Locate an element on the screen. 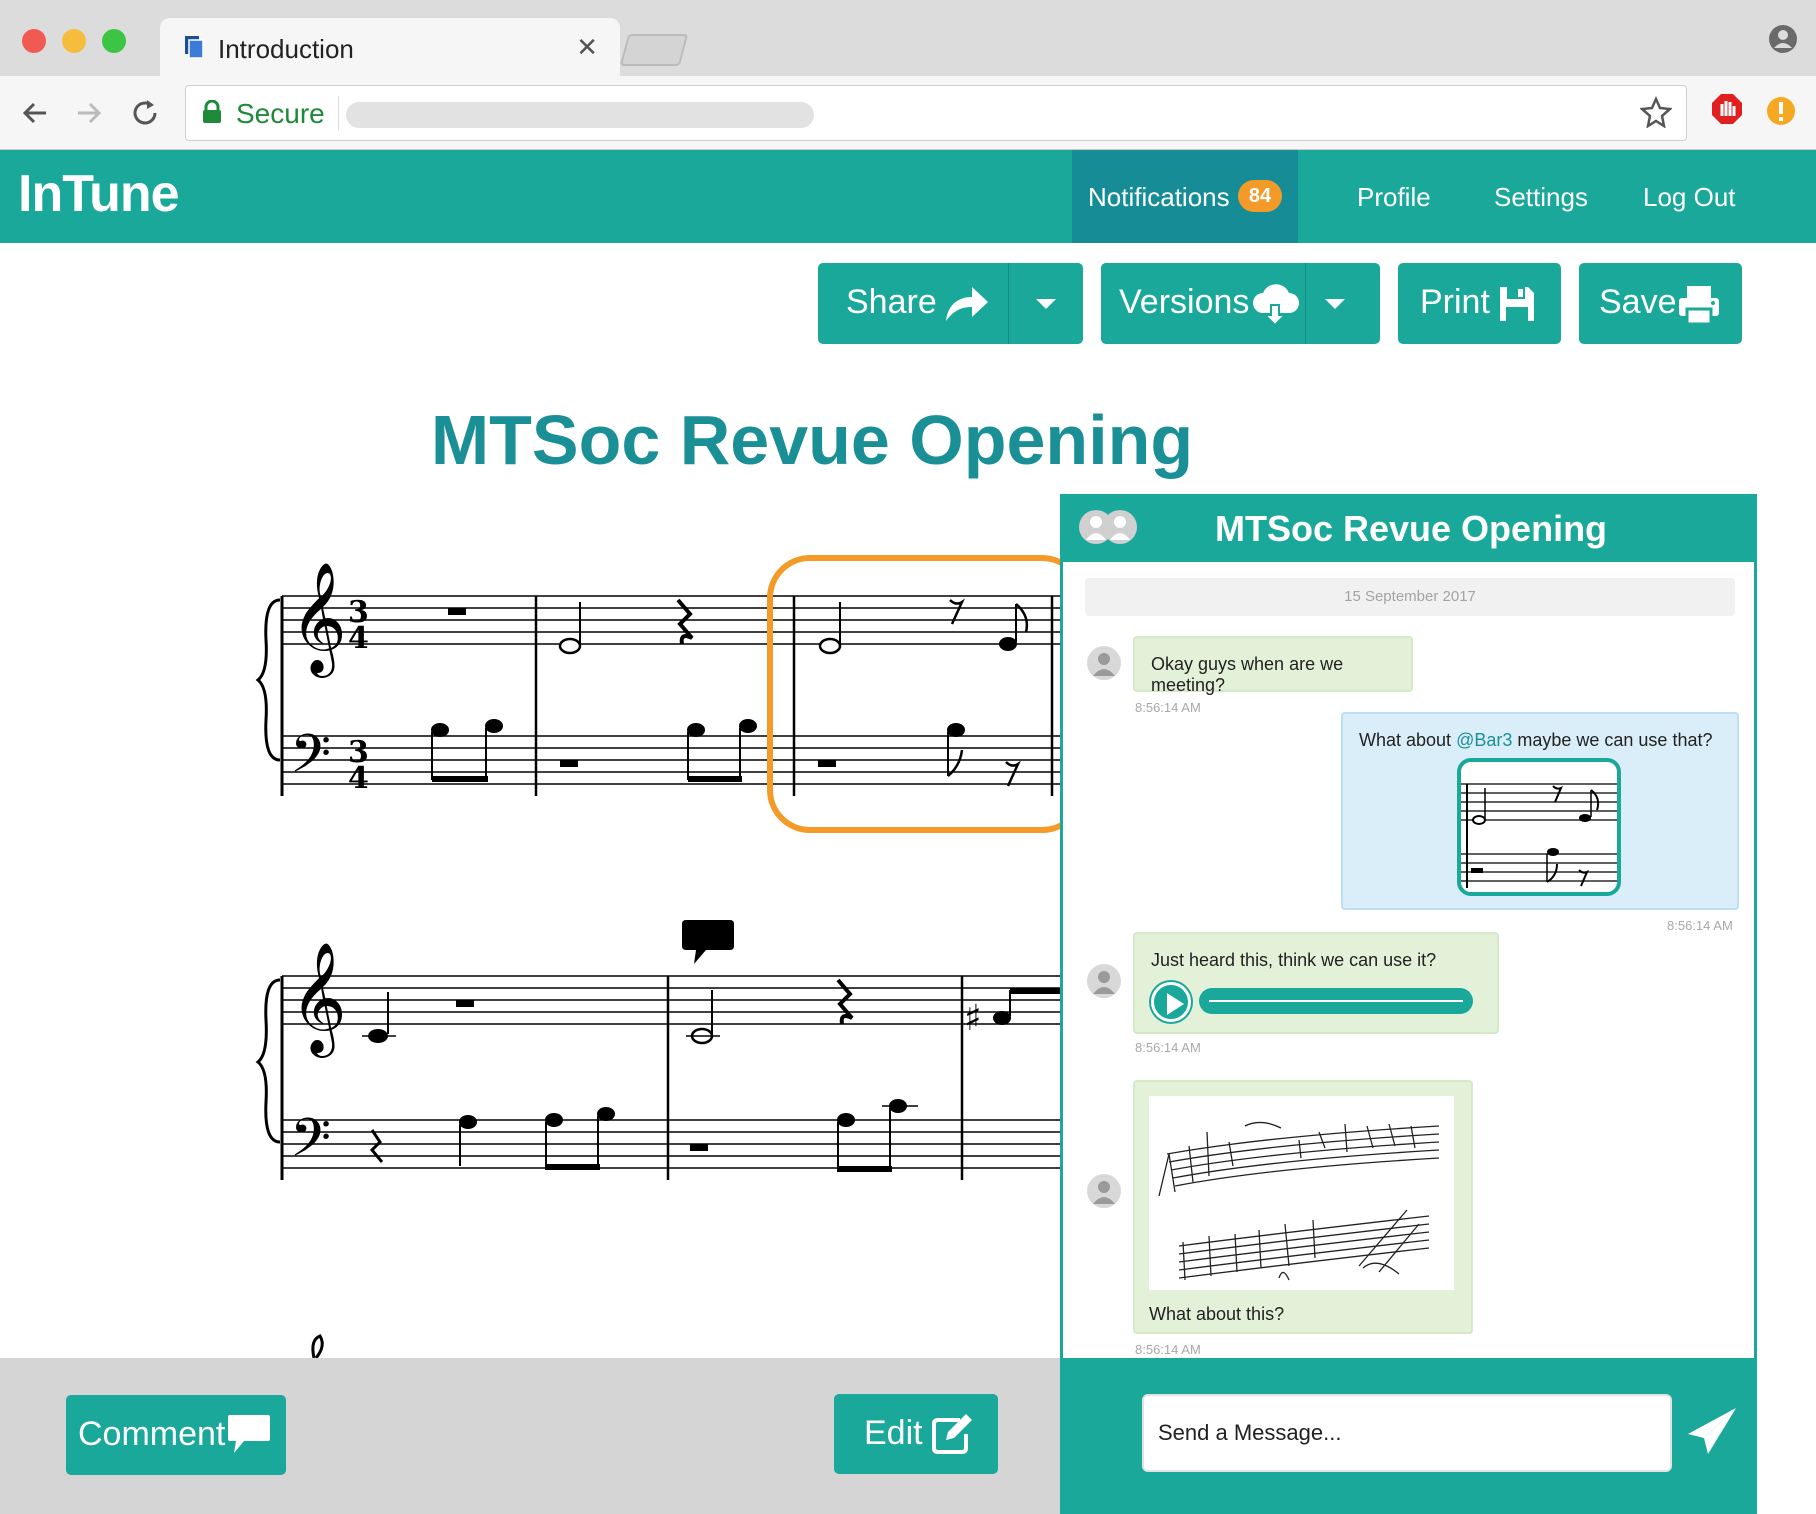 Image resolution: width=1816 pixels, height=1514 pixels. browser-tab-bar: Introduction ✕ is located at coordinates (908, 39).